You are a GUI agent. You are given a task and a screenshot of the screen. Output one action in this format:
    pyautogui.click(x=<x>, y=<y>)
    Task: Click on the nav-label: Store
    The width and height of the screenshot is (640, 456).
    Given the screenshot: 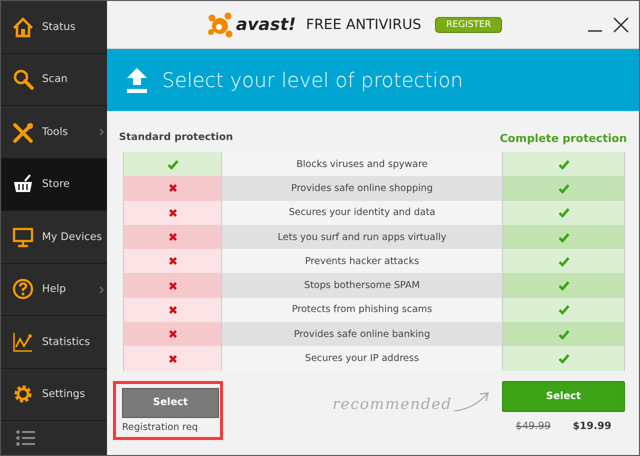 What is the action you would take?
    pyautogui.click(x=56, y=184)
    